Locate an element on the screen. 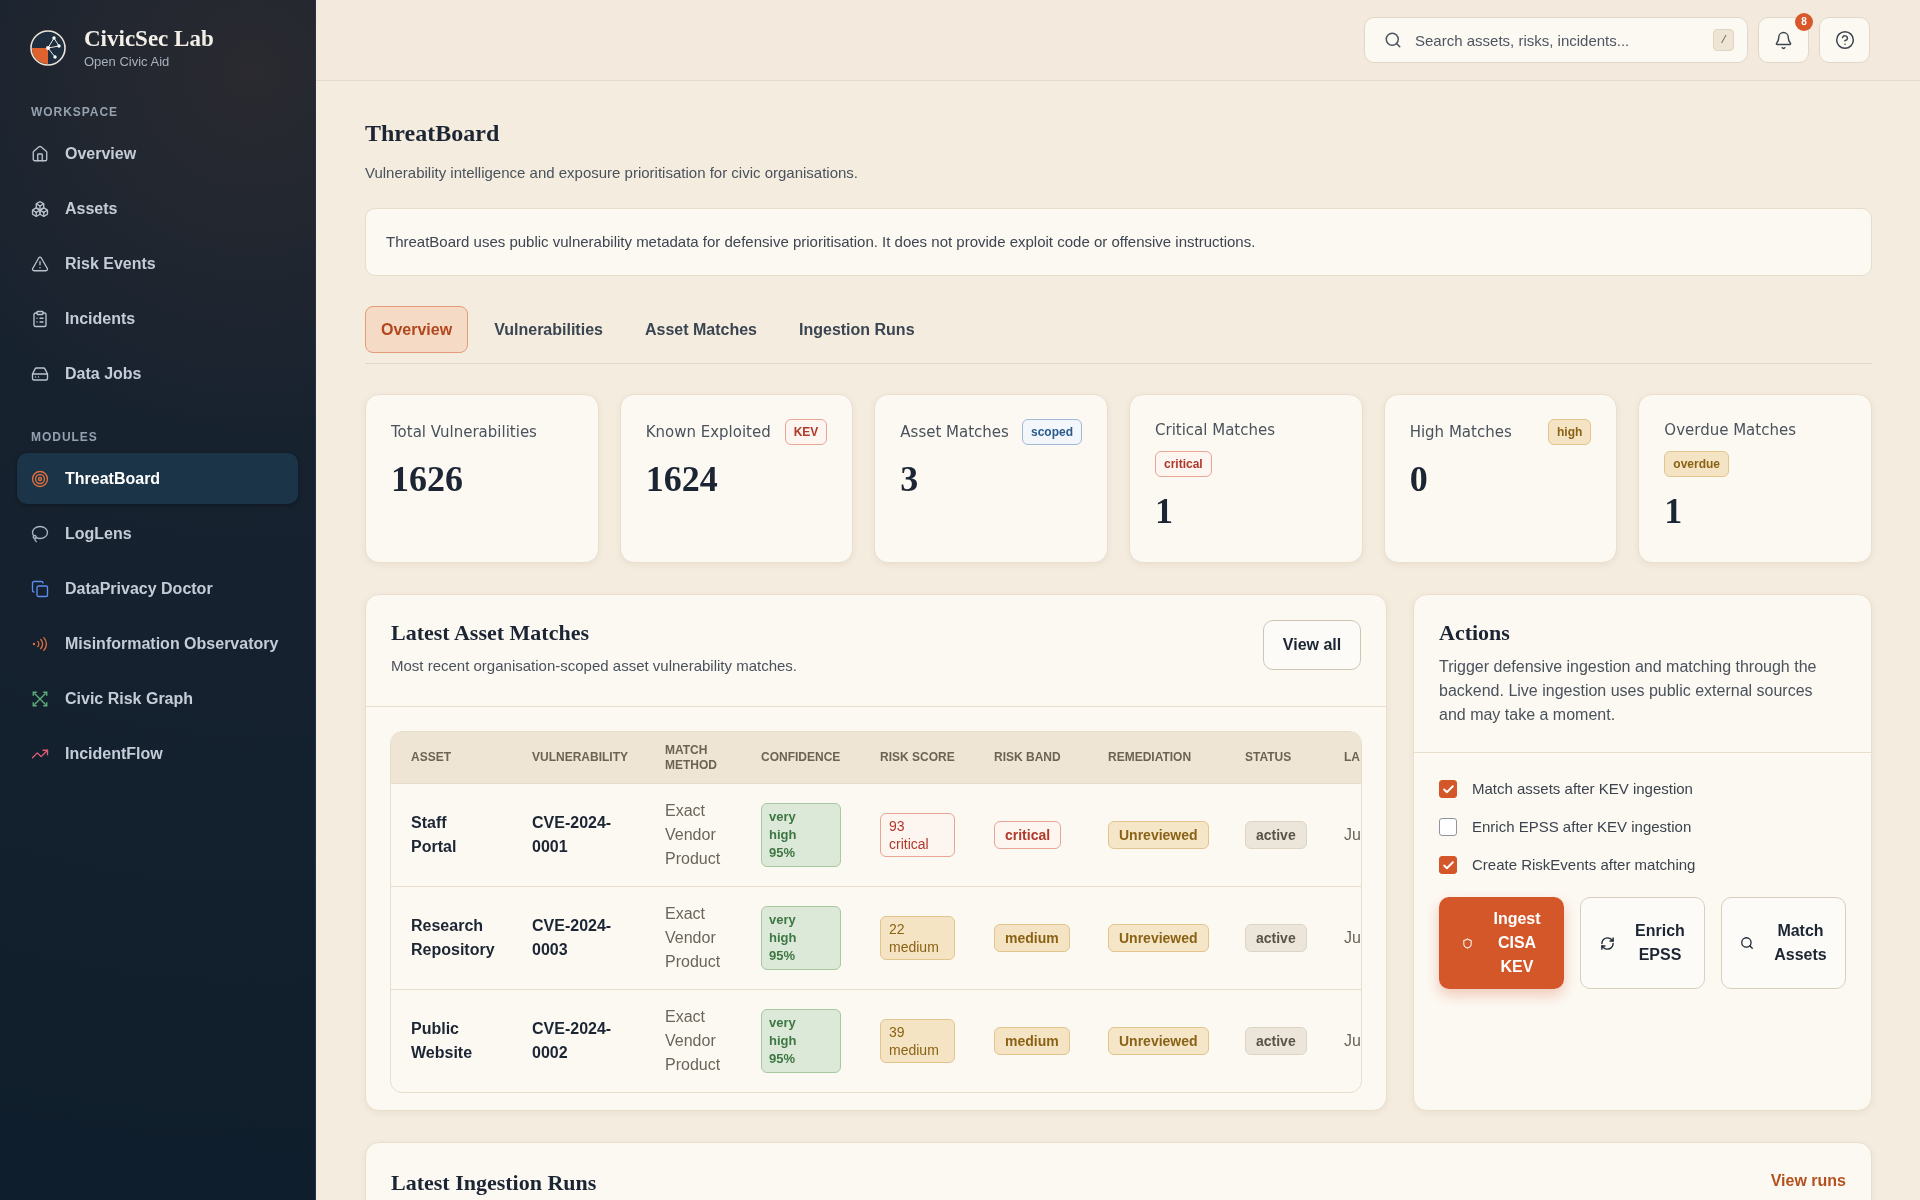  boxes-icon is located at coordinates (40, 208).